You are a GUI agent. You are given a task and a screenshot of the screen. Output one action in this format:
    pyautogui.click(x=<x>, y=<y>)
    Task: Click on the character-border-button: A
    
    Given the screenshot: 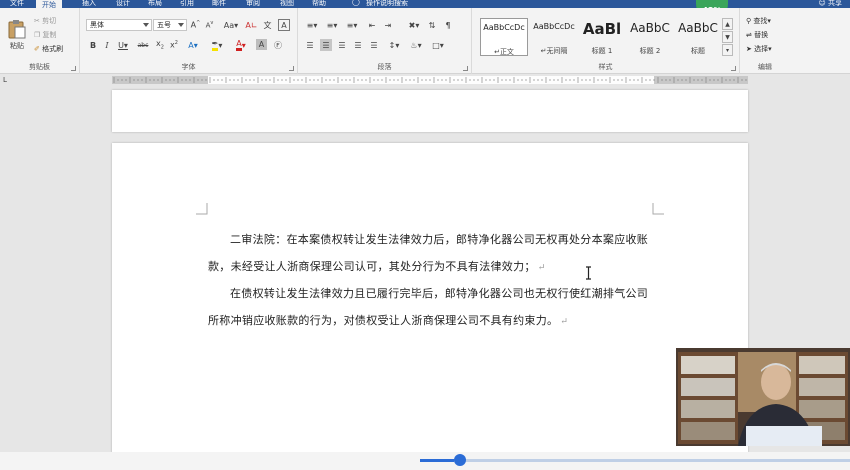 What is the action you would take?
    pyautogui.click(x=284, y=25)
    